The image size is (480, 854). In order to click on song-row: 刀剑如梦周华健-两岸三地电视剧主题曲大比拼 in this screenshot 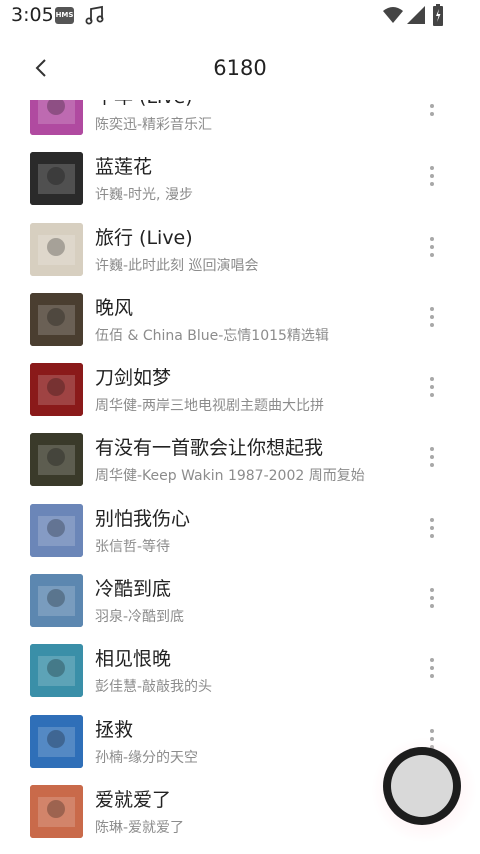, I will do `click(240, 389)`.